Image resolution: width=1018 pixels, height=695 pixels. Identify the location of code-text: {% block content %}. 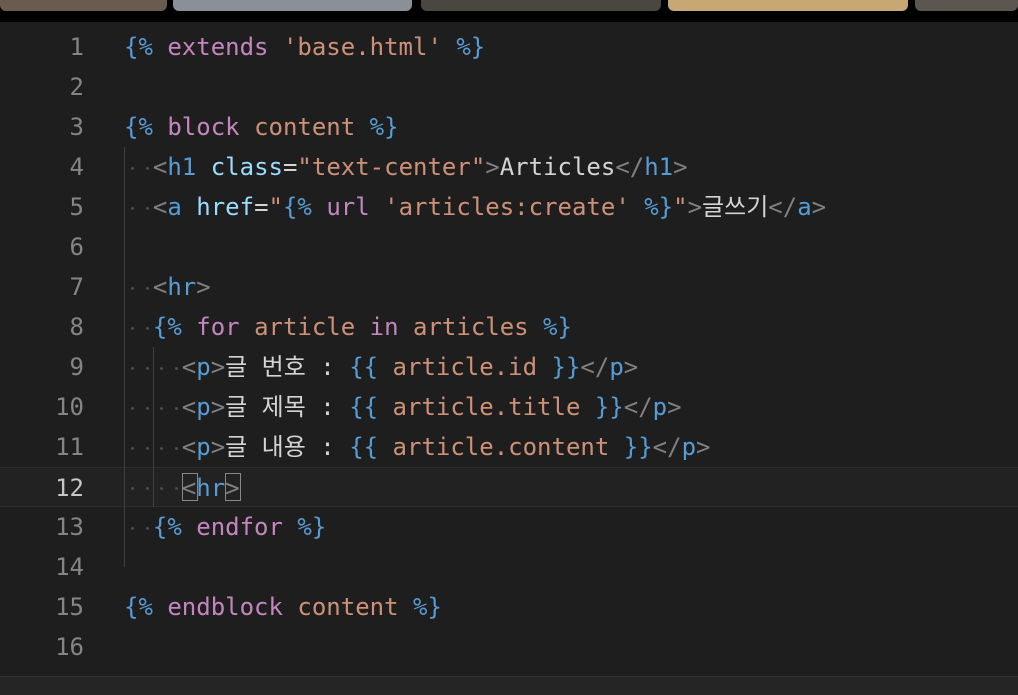
(261, 127).